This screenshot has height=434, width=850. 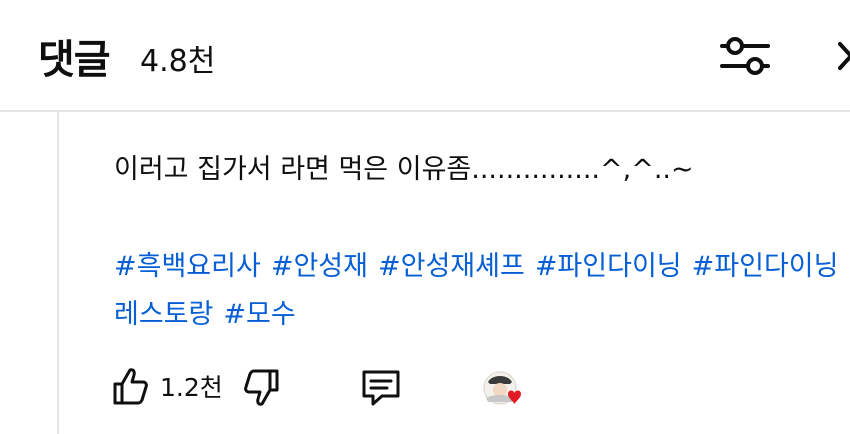 What do you see at coordinates (261, 388) in the screenshot?
I see `thumbs-down-icon` at bounding box center [261, 388].